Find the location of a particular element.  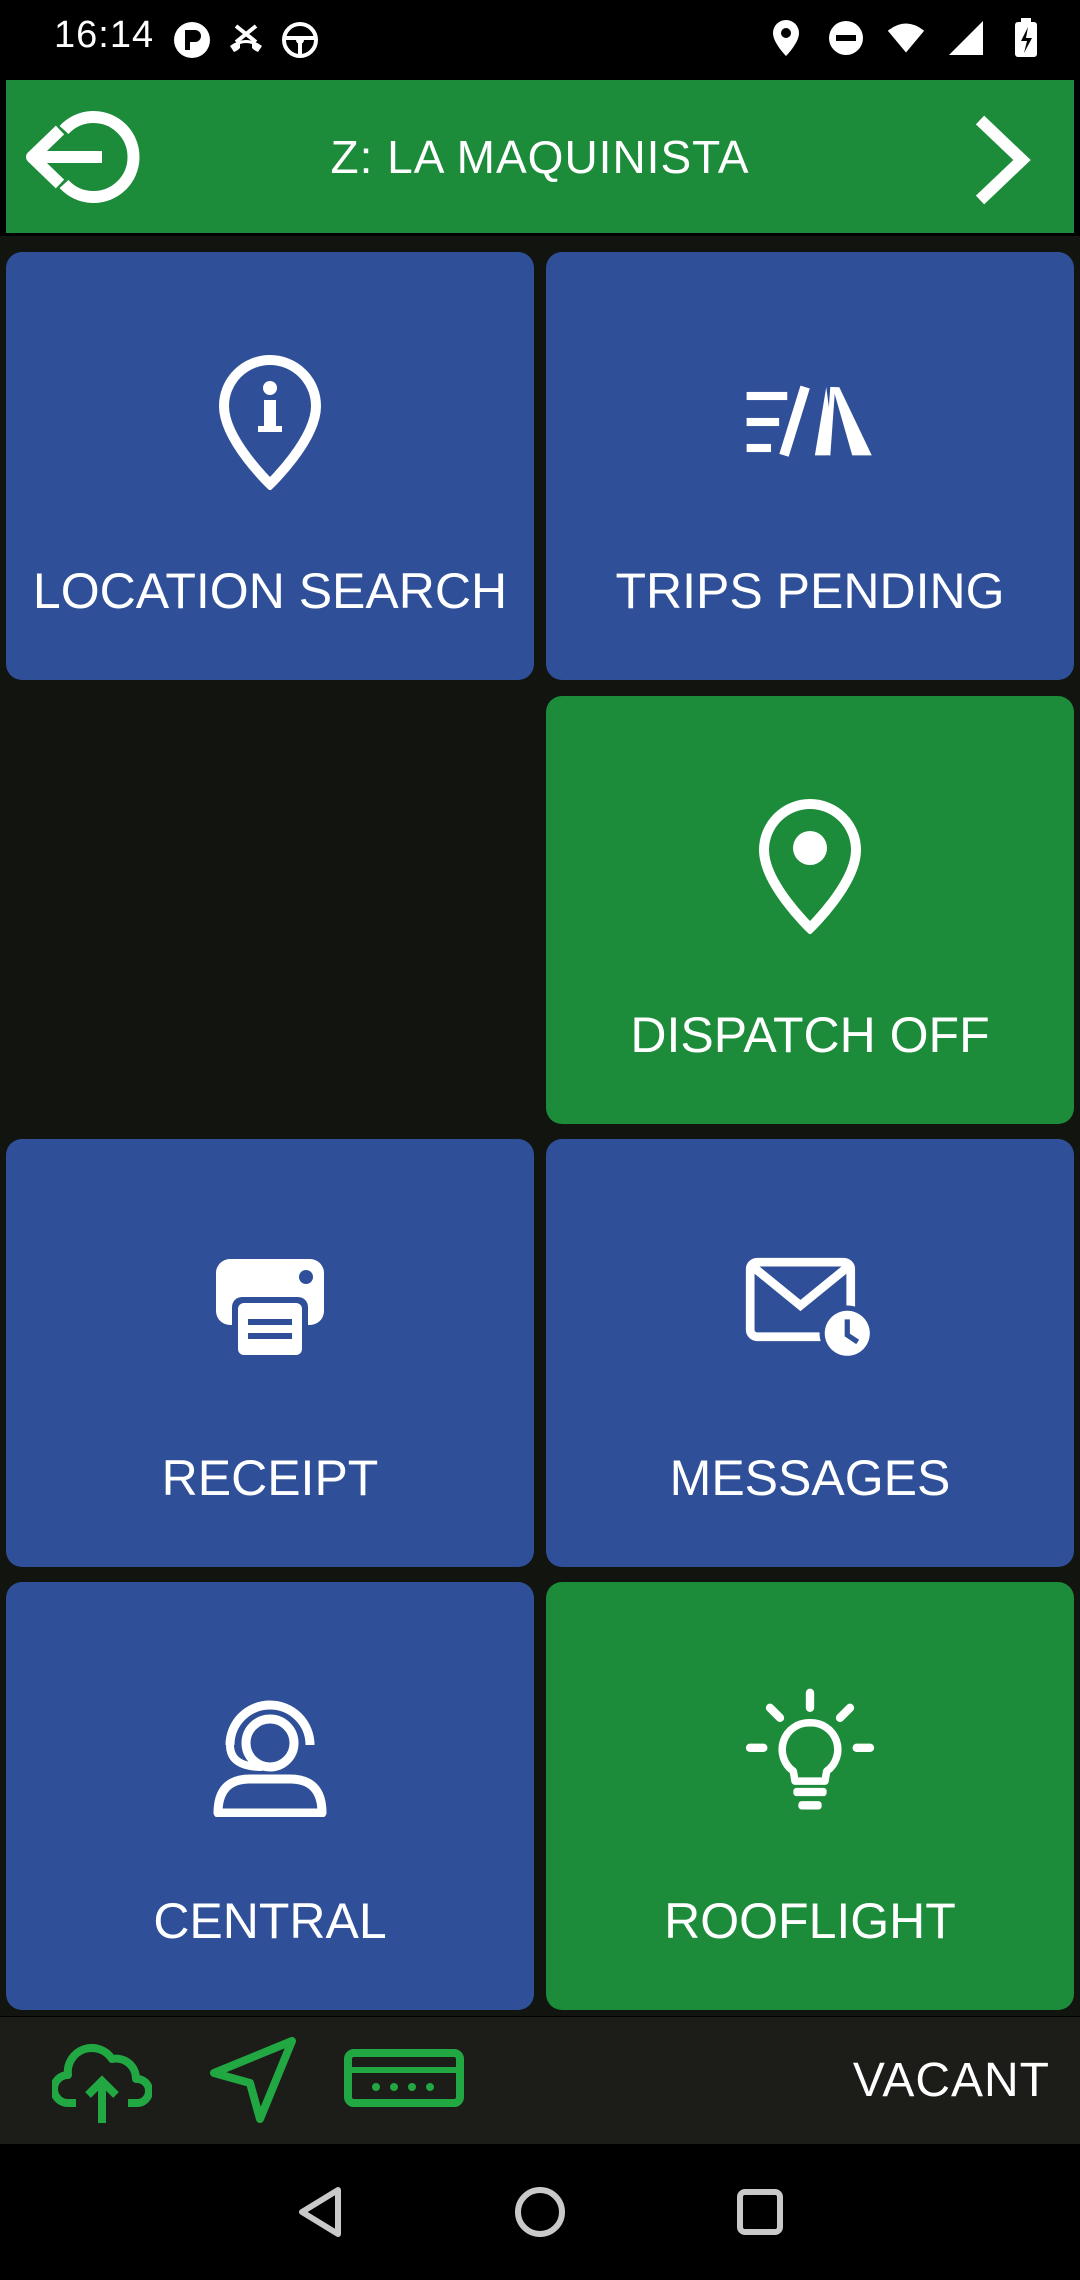

wifi-icon is located at coordinates (906, 38).